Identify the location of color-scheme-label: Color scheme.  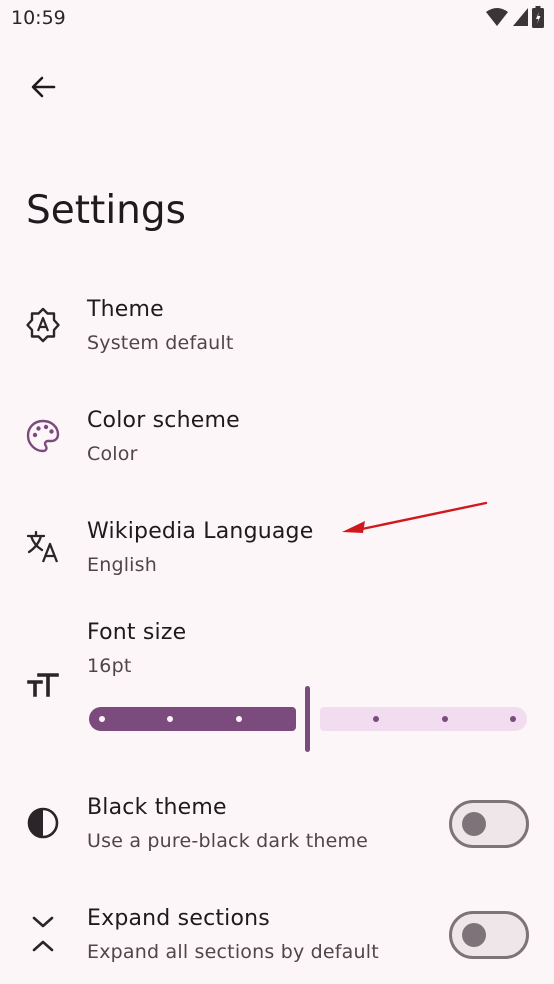
(163, 420).